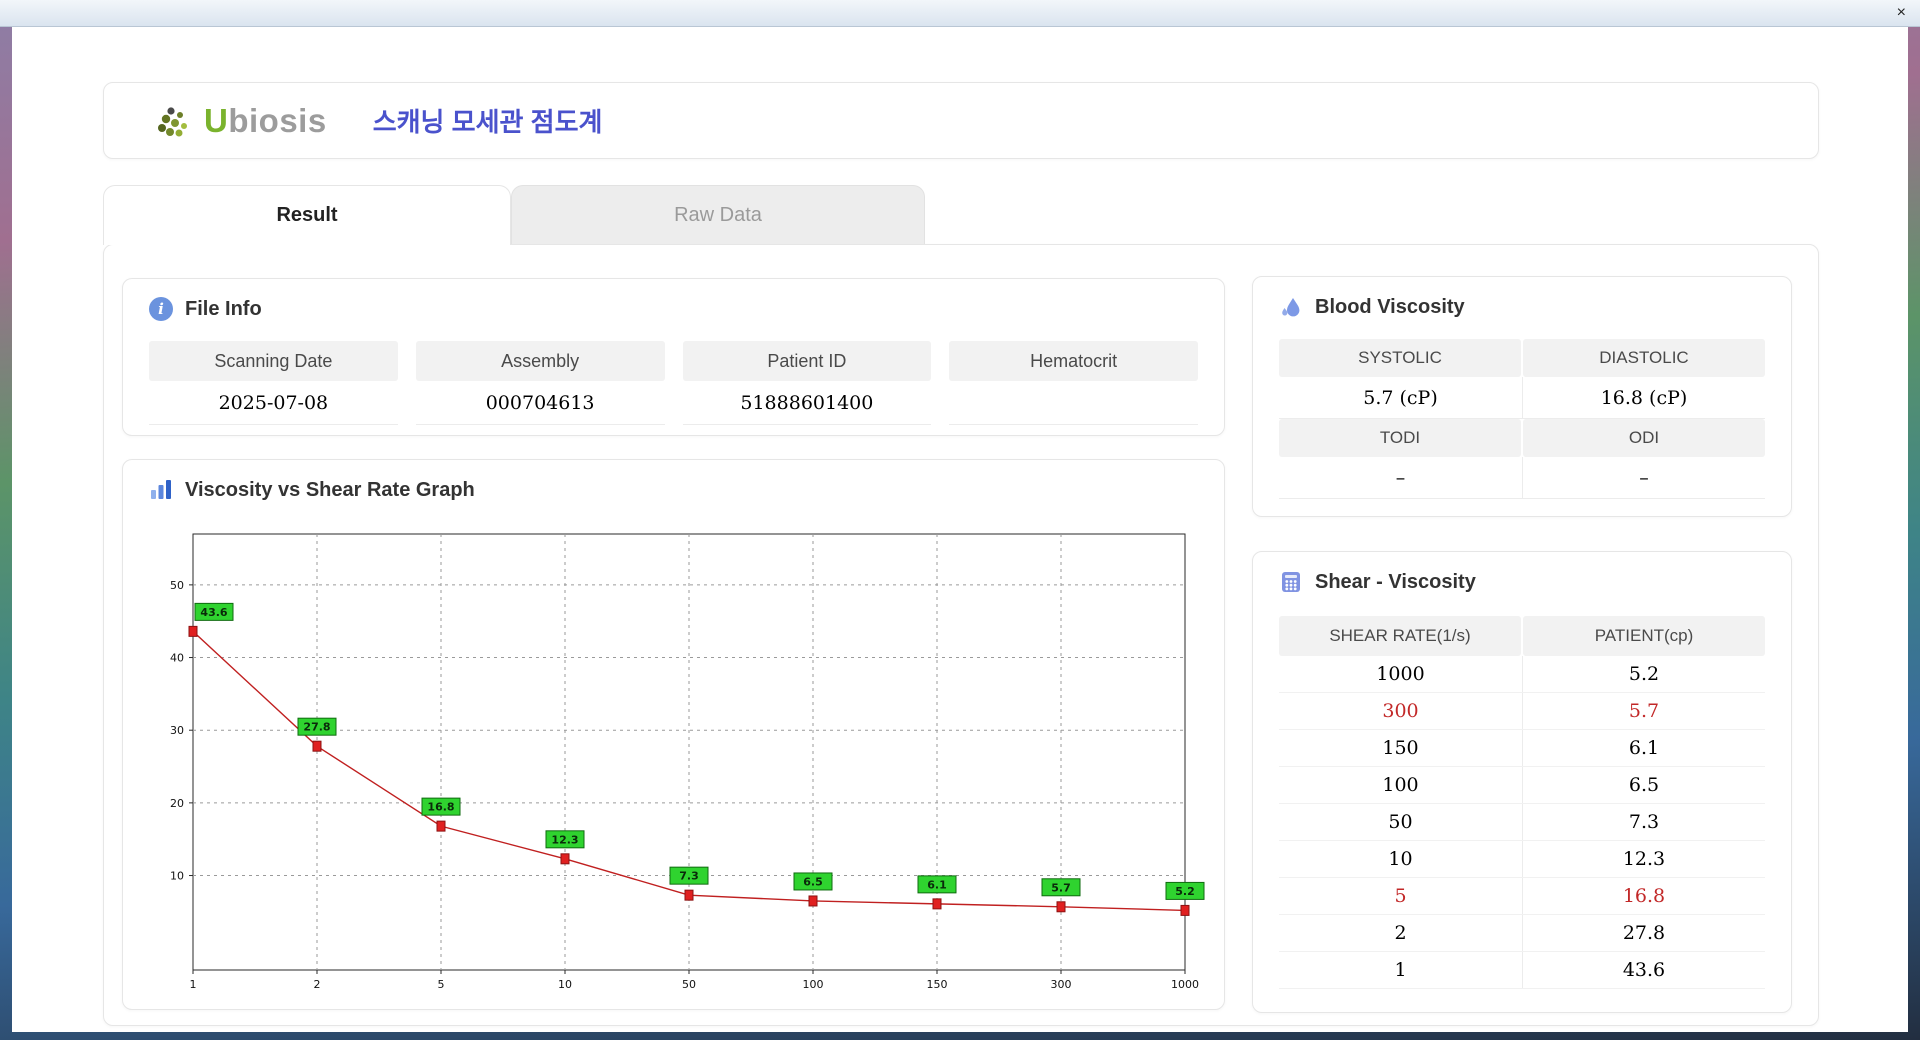 The image size is (1920, 1040). I want to click on patient-value-cell: 5.7, so click(1643, 711).